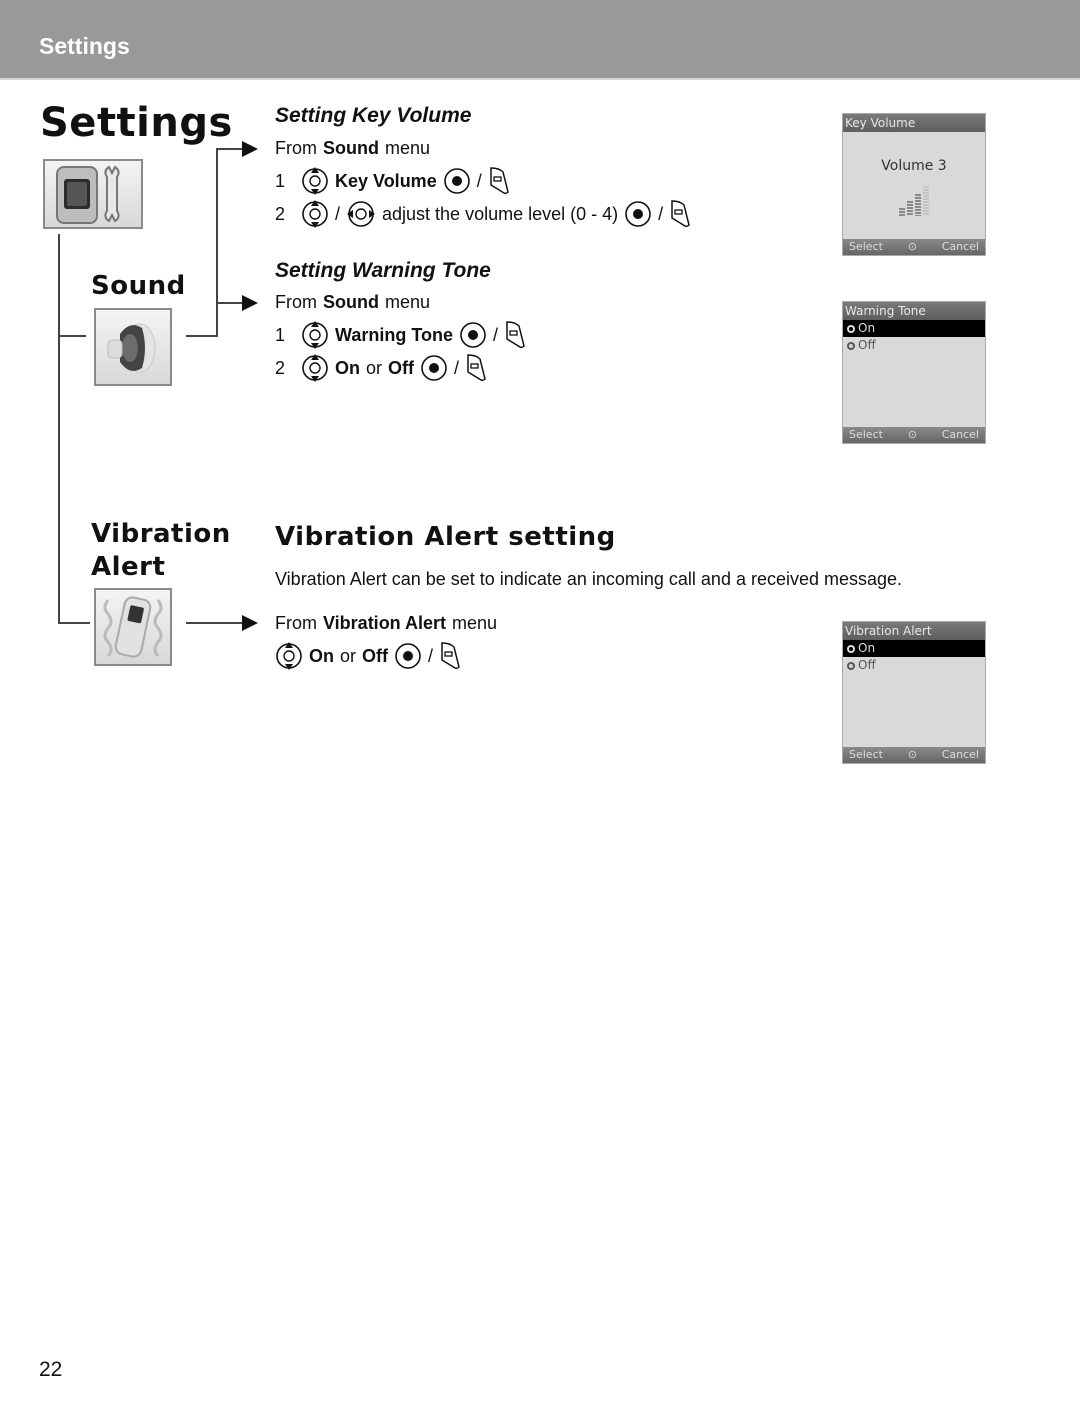 The image size is (1080, 1408). I want to click on vibration-step: On or Off /, so click(368, 656).